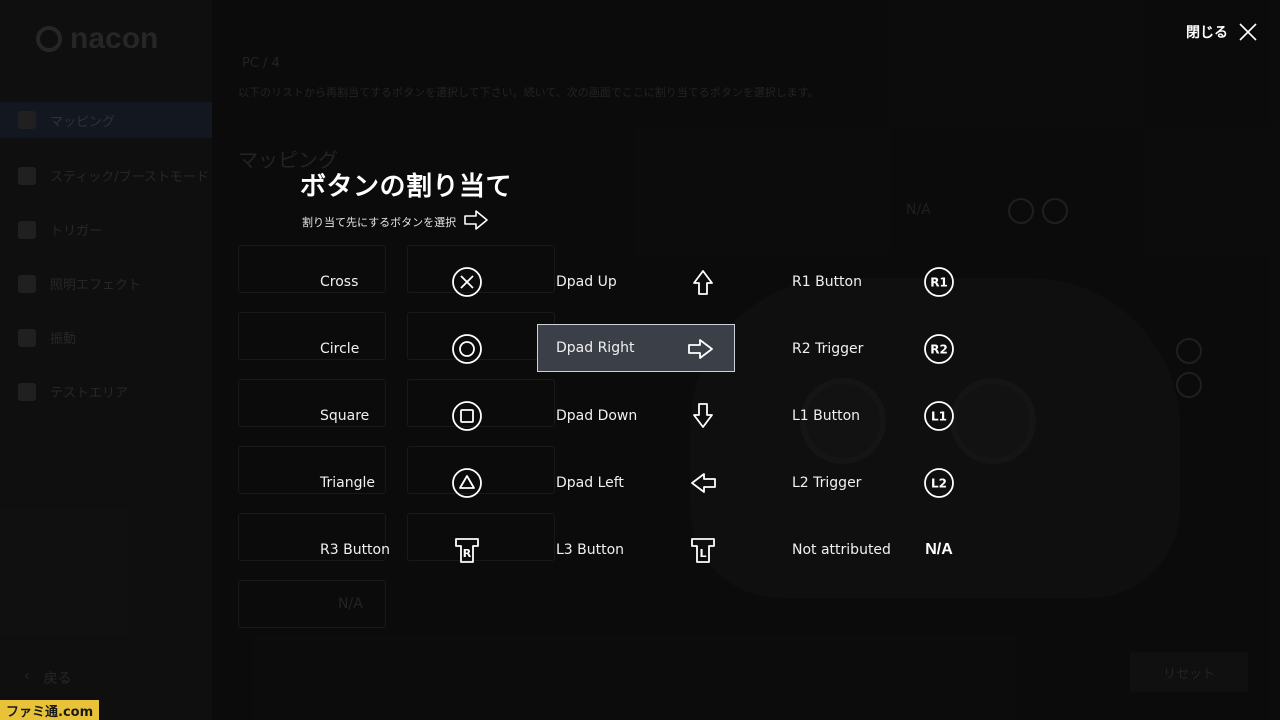 This screenshot has width=1280, height=720. Describe the element at coordinates (637, 483) in the screenshot. I see `option-dpad-left: Dpad Left` at that location.